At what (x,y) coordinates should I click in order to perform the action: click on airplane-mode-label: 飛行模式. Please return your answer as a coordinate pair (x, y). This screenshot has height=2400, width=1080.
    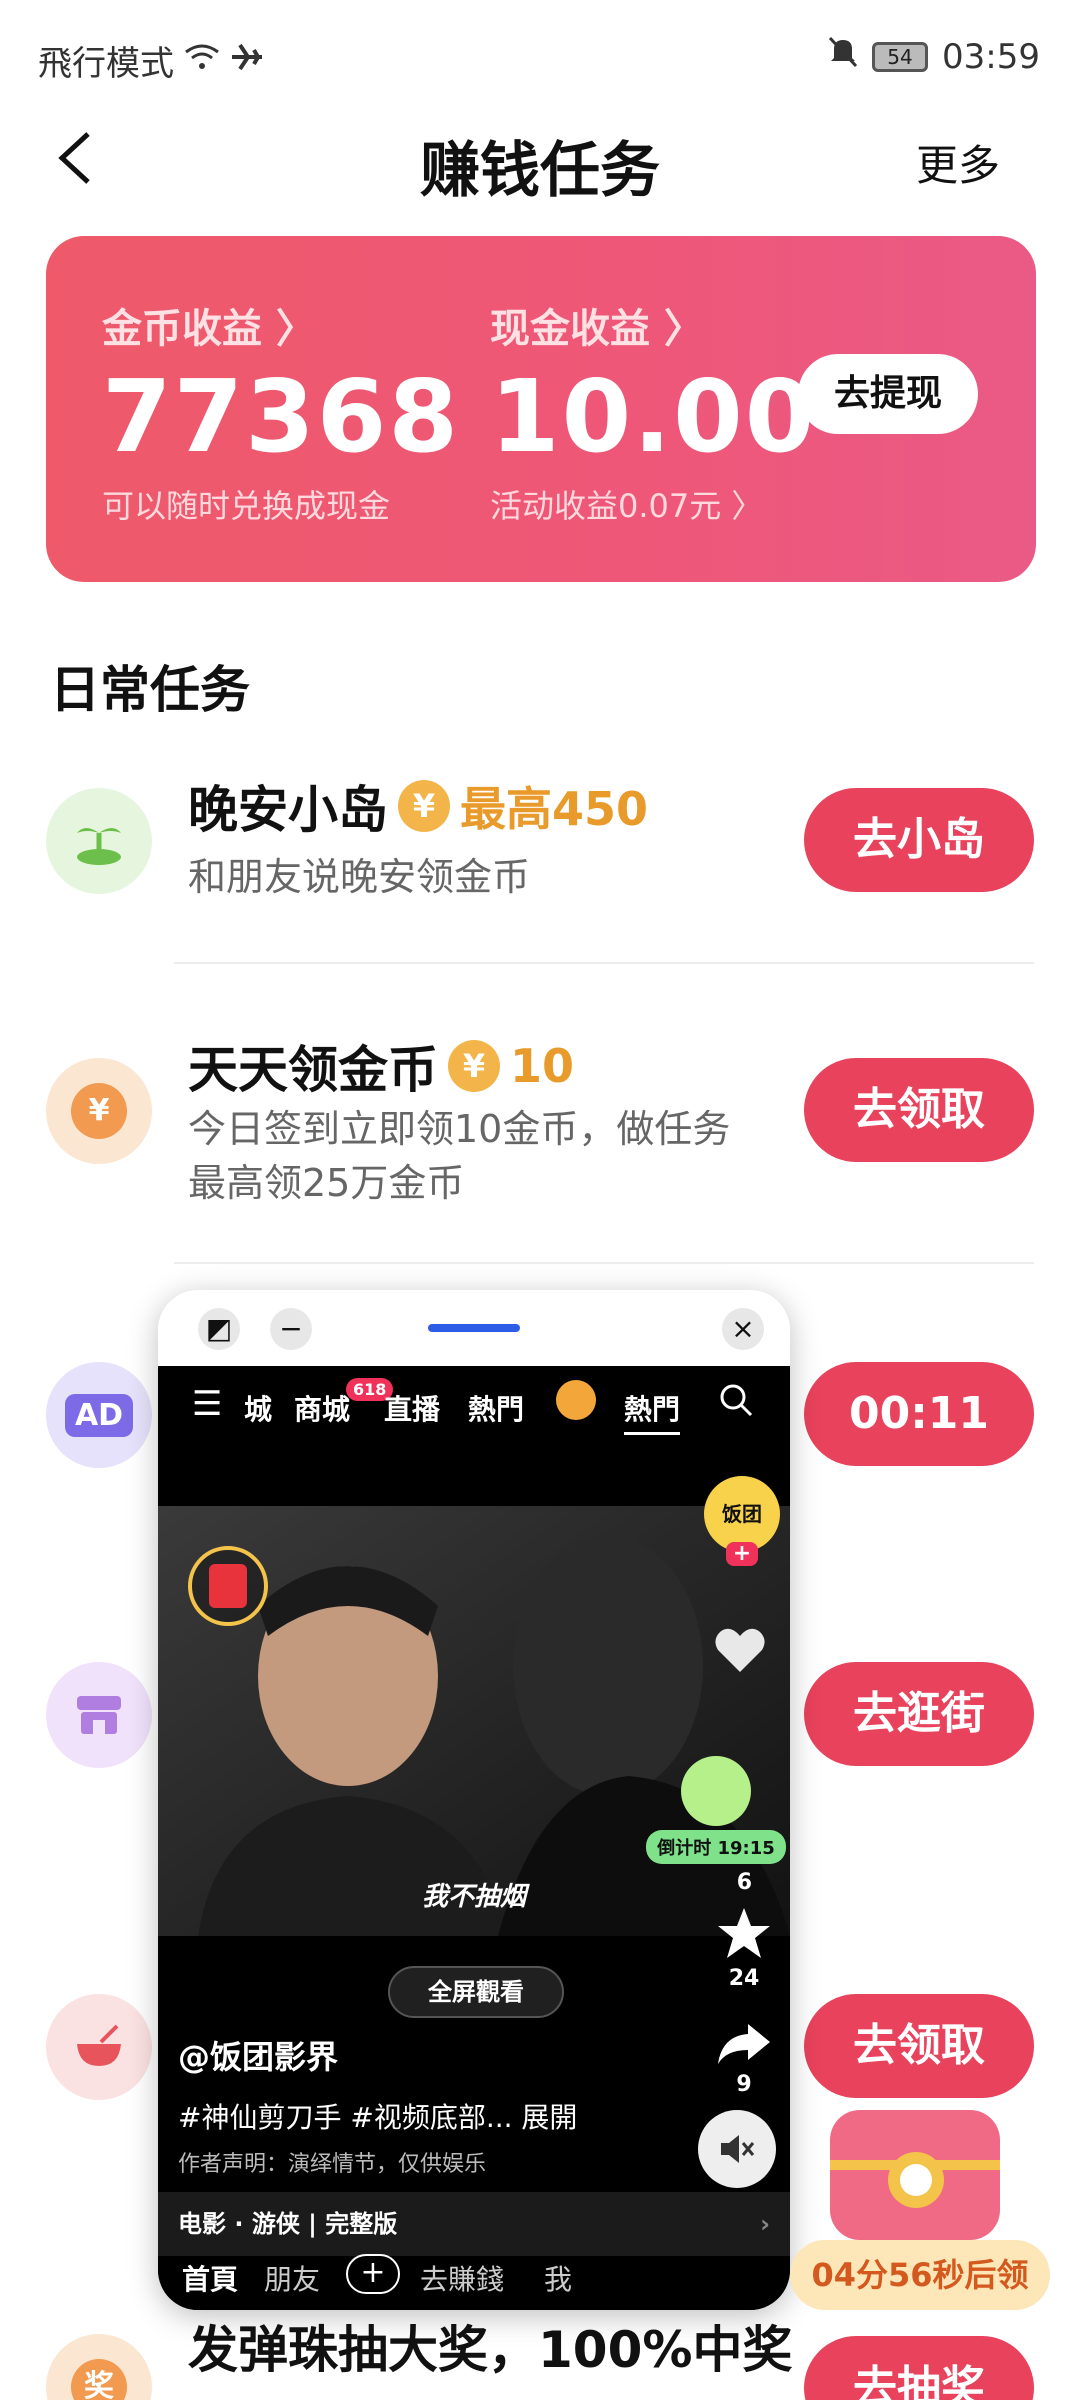
    Looking at the image, I should click on (106, 64).